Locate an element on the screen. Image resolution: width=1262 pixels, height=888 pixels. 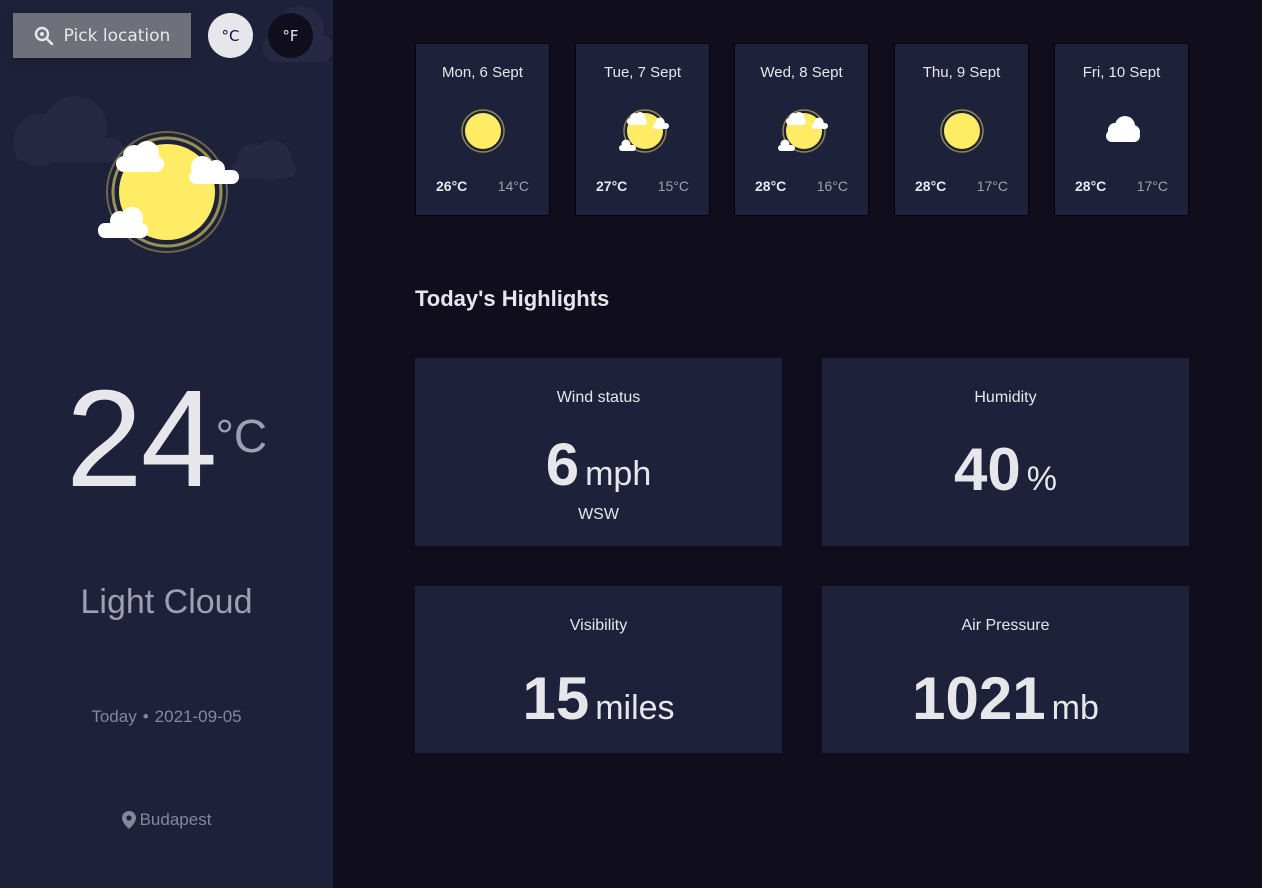
forecast-max-temp: 26°C is located at coordinates (452, 186).